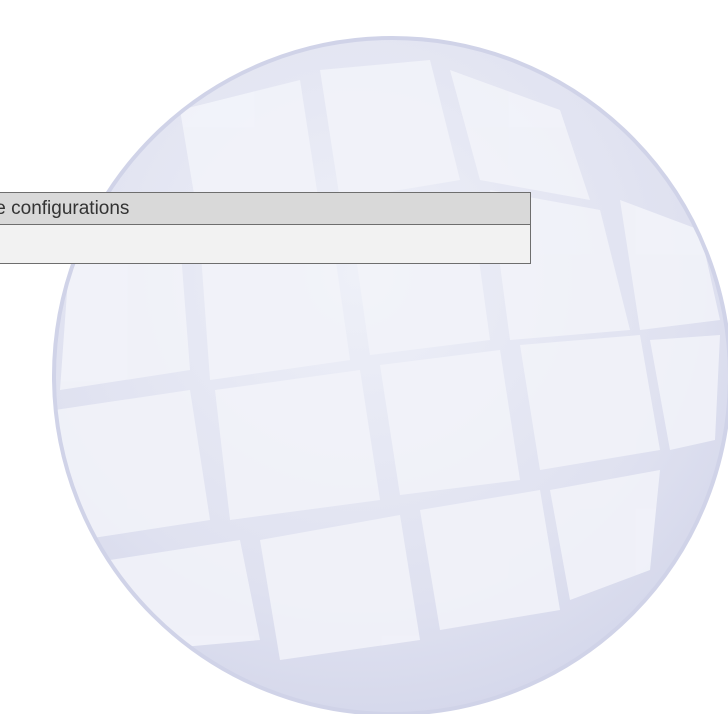  I want to click on configuration-row, so click(265, 244).